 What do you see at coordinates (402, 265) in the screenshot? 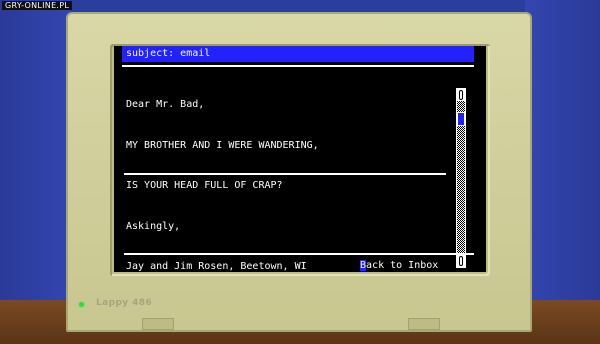
I see `back-button-label: ack to Inbox` at bounding box center [402, 265].